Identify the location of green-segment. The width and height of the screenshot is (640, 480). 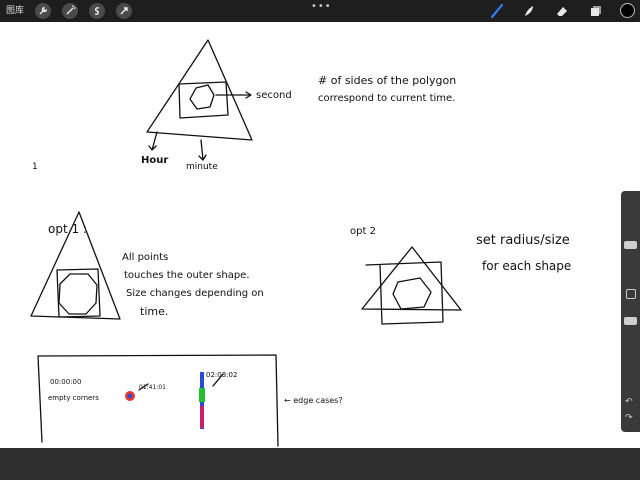
(202, 395).